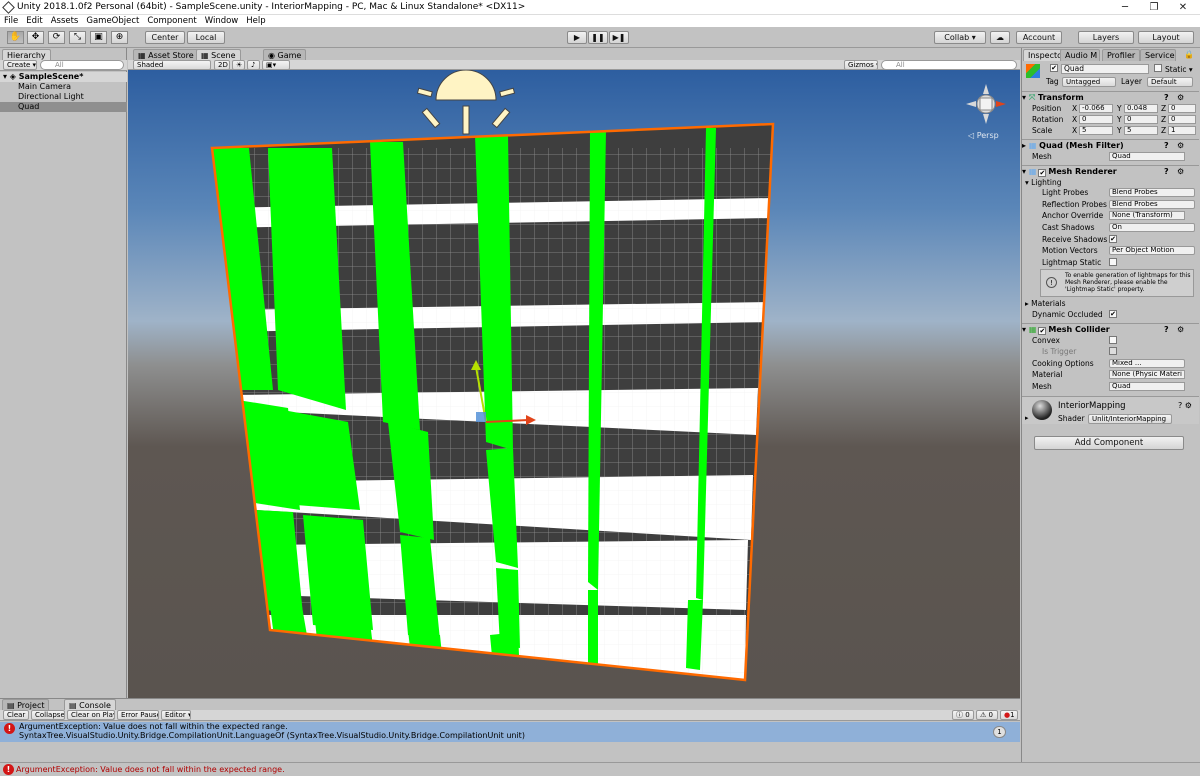 The height and width of the screenshot is (776, 1200). I want to click on object-name-field: Quad, so click(1105, 69).